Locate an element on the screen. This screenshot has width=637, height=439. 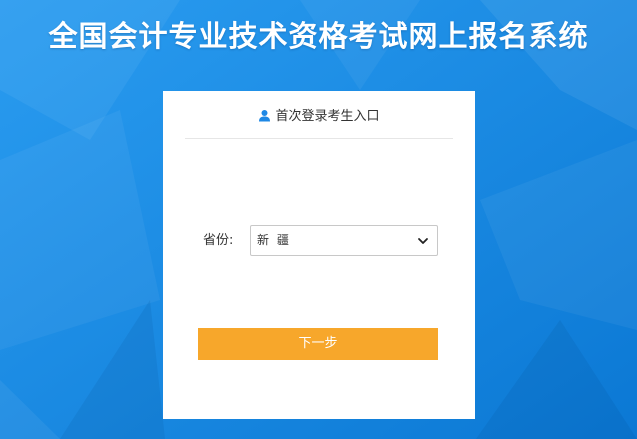
panel-title: 首次登录考生入口 is located at coordinates (327, 116).